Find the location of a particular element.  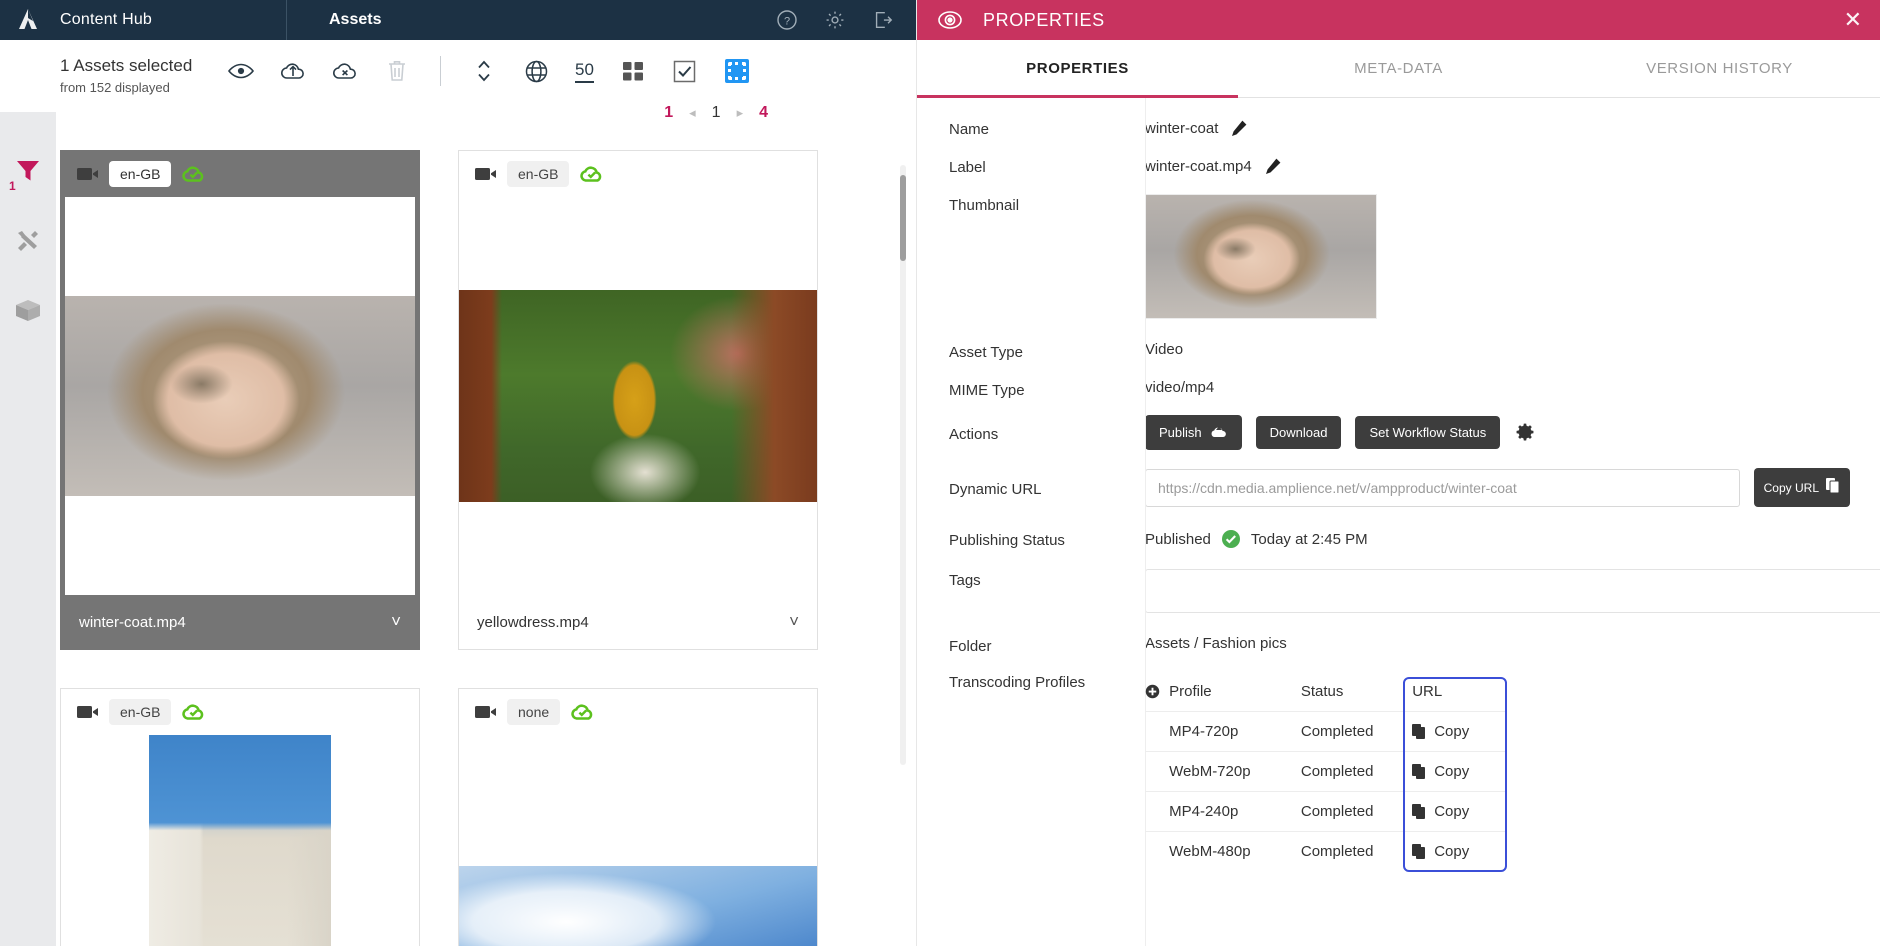

topbar-actions: ? is located at coordinates (846, 20).